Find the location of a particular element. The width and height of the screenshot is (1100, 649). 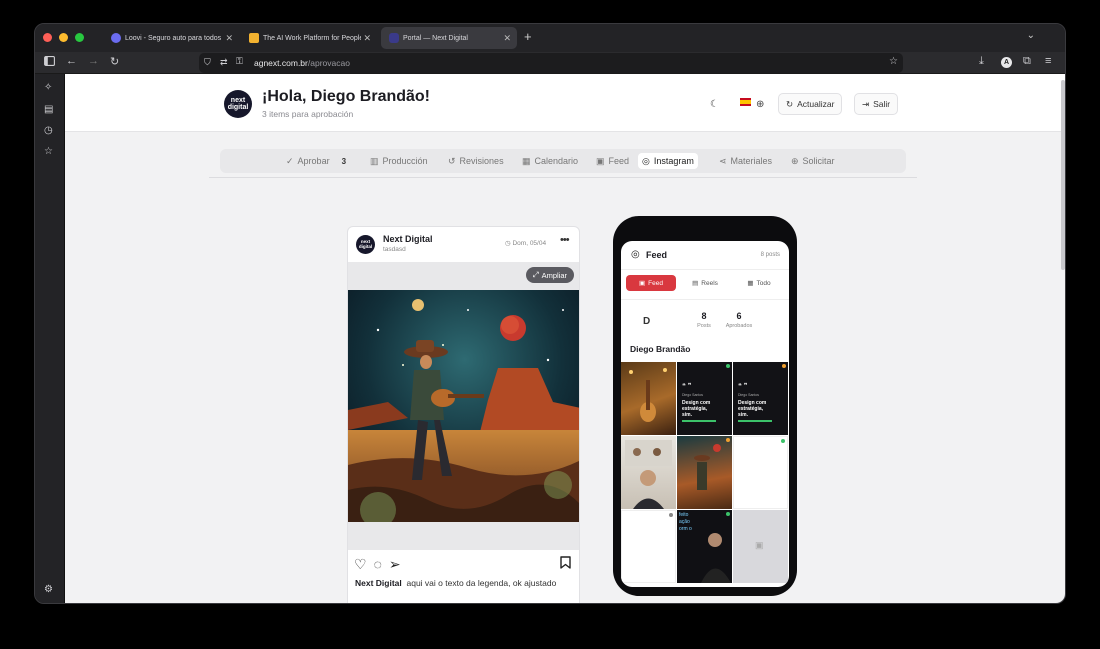

like-heart-icon: ♡ is located at coordinates (360, 564).